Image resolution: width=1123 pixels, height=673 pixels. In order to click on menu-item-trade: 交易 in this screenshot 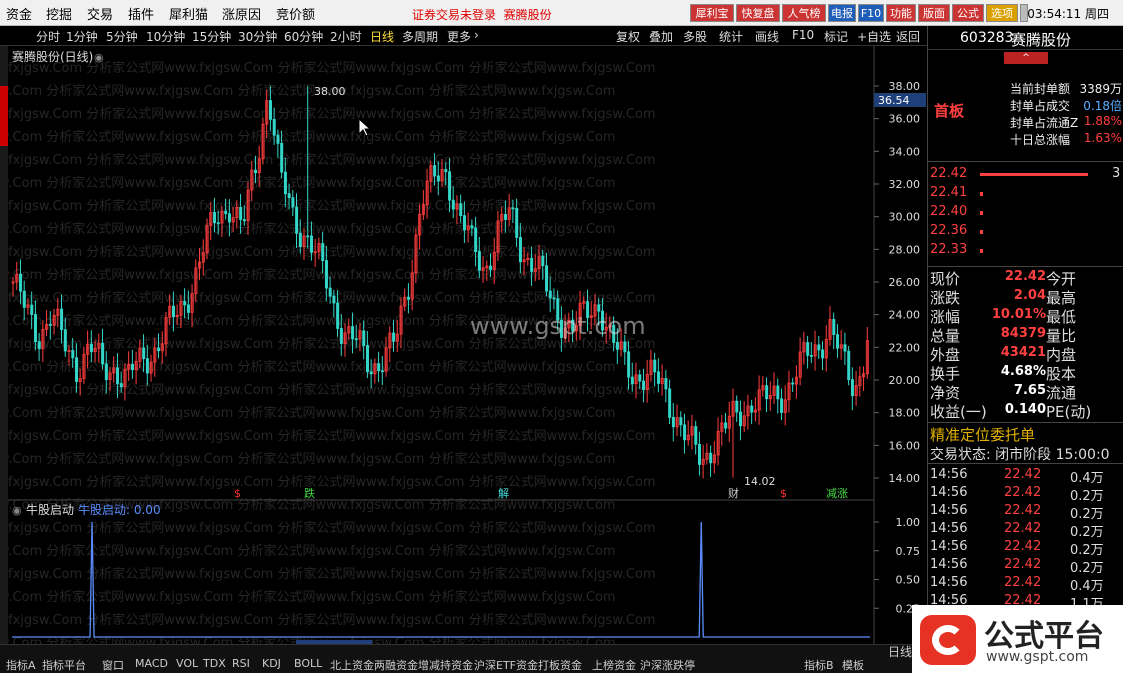, I will do `click(100, 13)`.